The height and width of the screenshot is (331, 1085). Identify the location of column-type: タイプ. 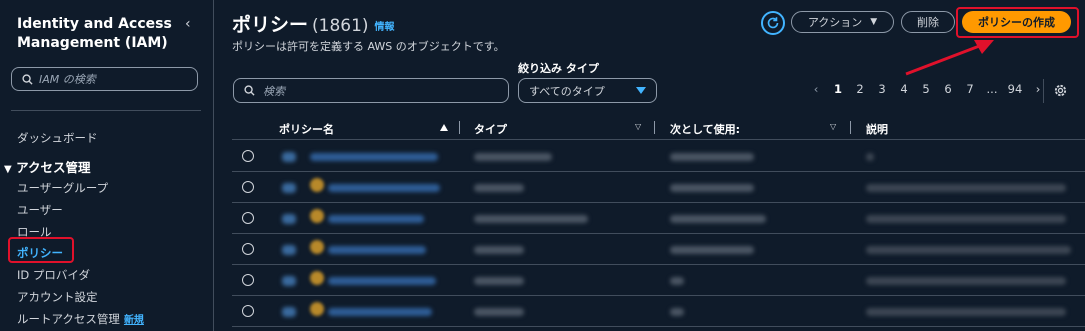
(490, 129).